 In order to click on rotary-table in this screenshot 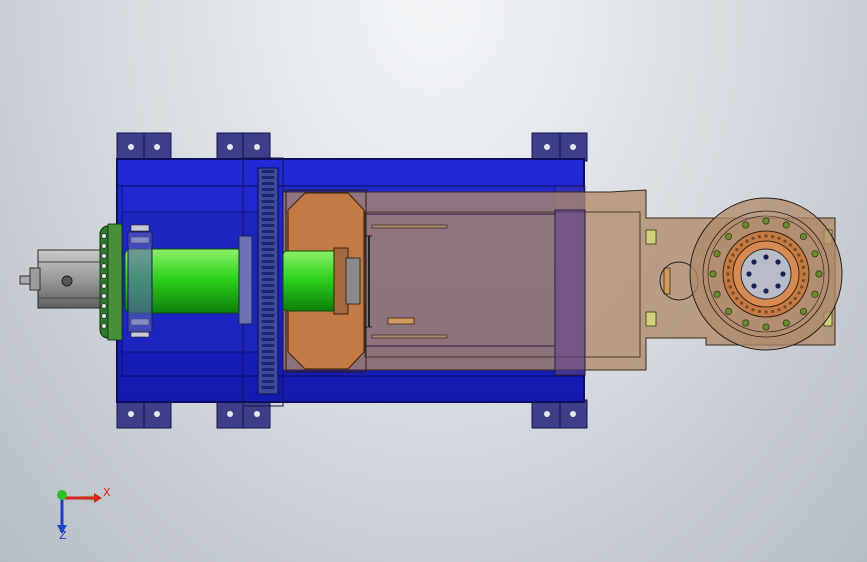, I will do `click(766, 274)`.